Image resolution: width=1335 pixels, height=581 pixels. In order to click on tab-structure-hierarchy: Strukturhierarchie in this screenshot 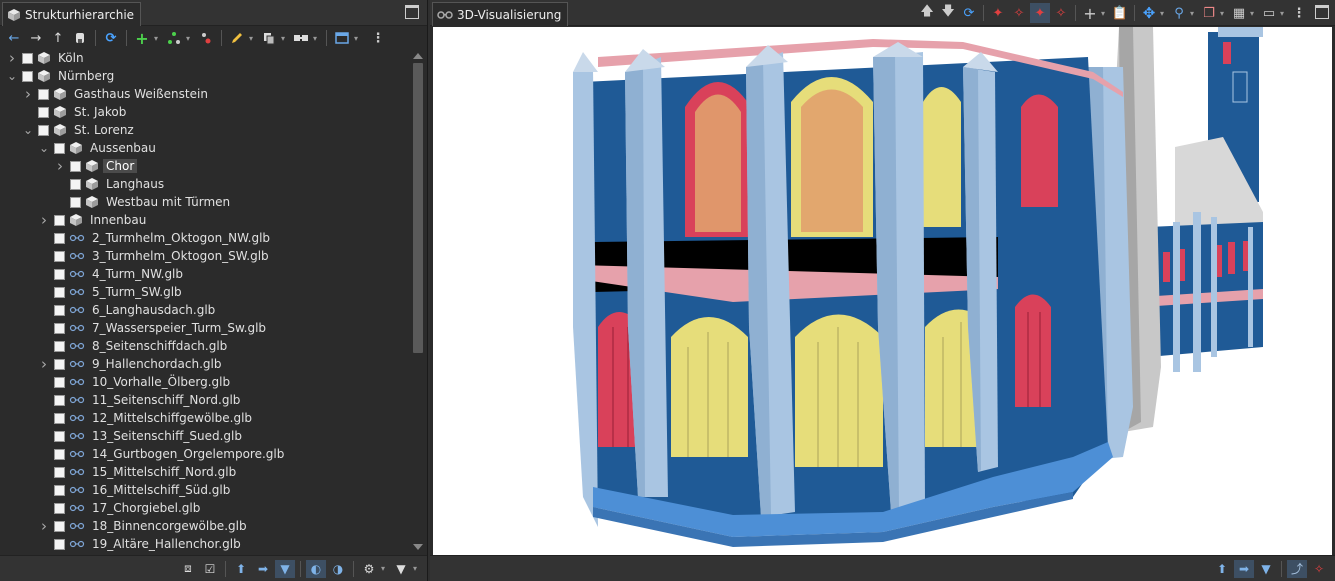, I will do `click(72, 14)`.